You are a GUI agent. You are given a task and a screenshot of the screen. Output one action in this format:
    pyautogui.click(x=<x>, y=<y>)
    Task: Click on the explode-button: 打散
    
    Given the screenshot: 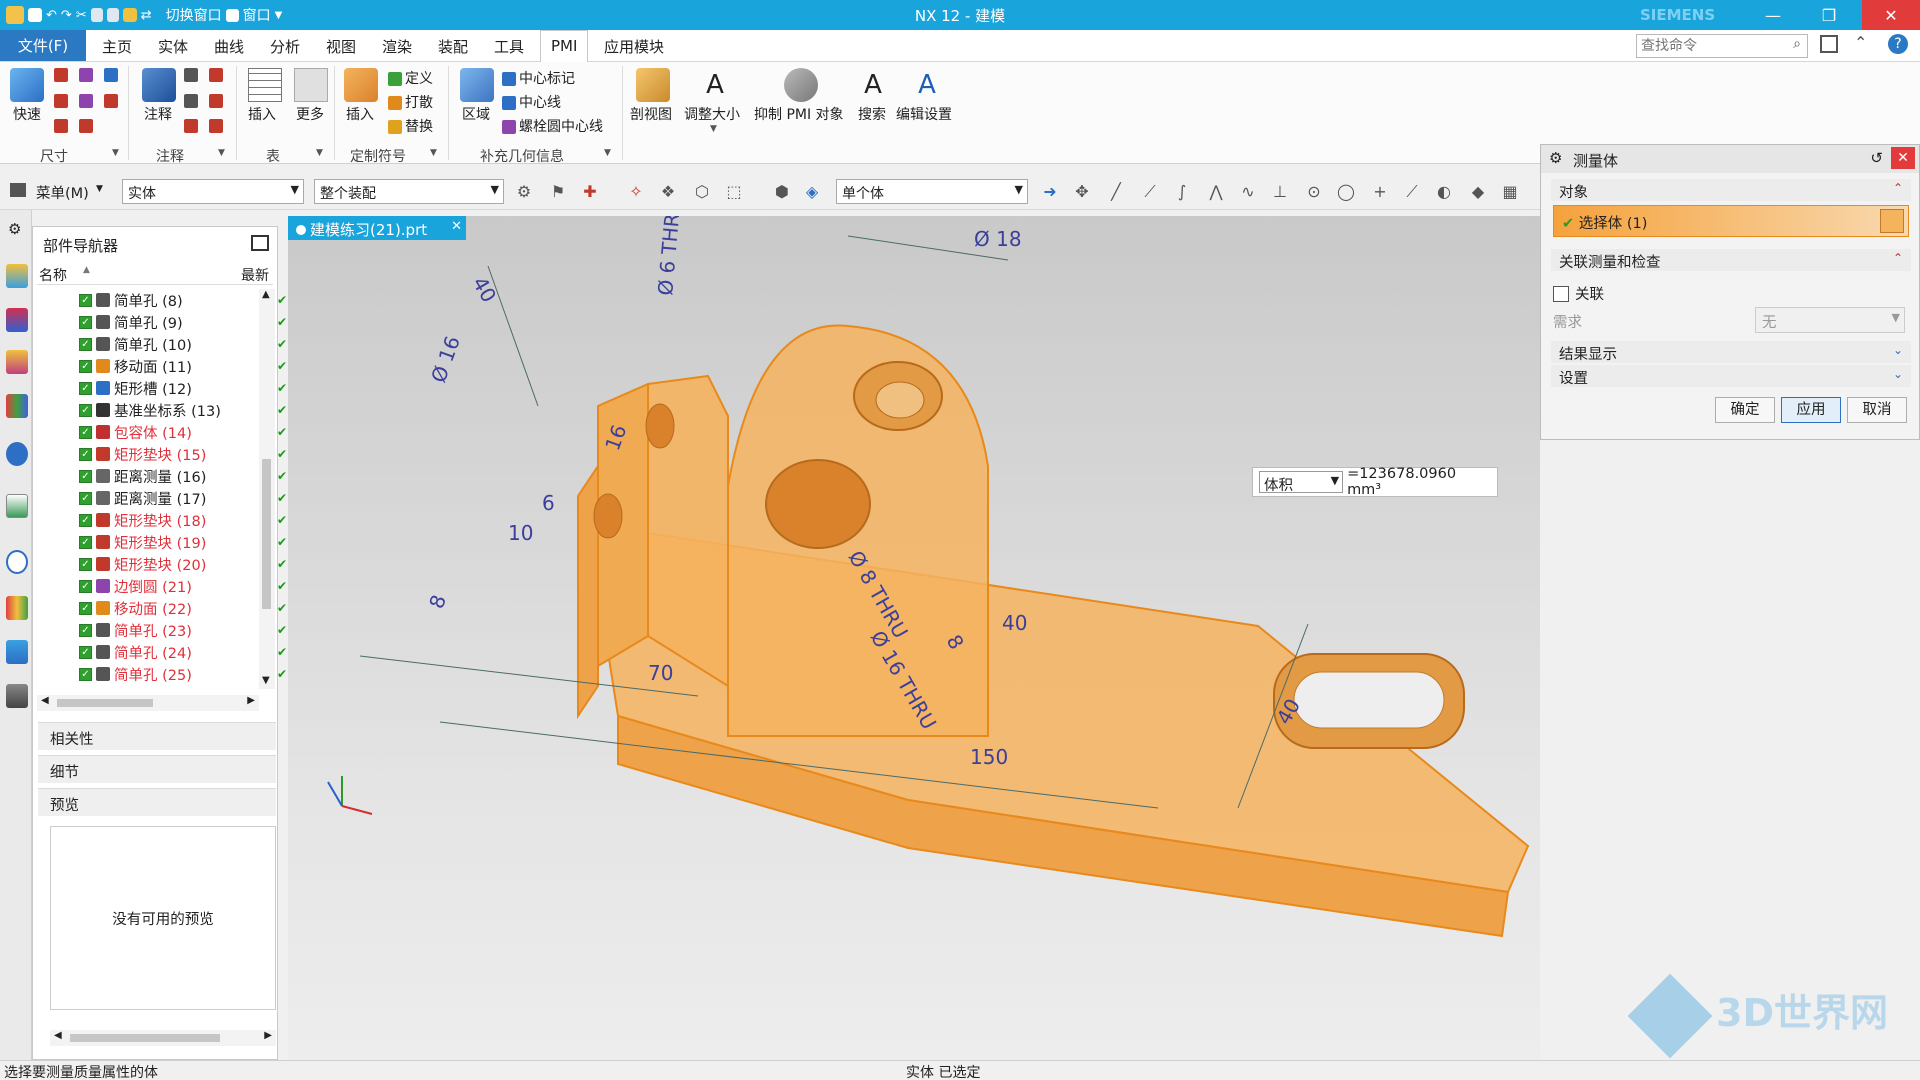 What is the action you would take?
    pyautogui.click(x=419, y=103)
    